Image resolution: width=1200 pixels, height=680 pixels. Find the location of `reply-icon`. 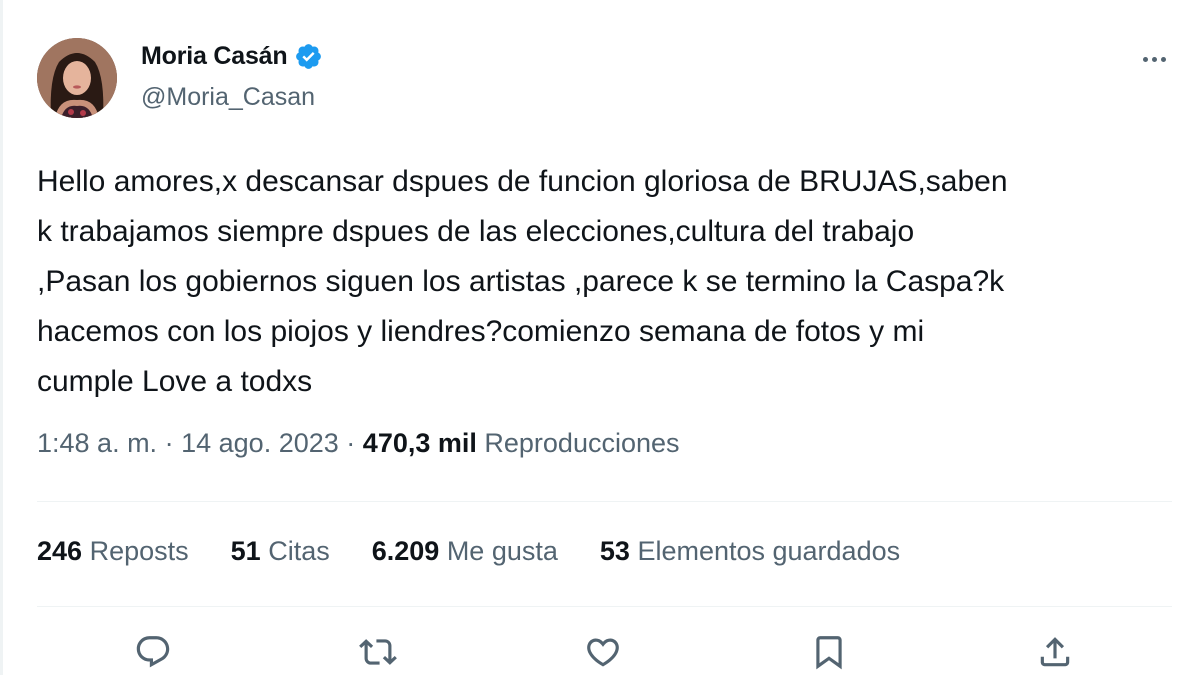

reply-icon is located at coordinates (153, 652).